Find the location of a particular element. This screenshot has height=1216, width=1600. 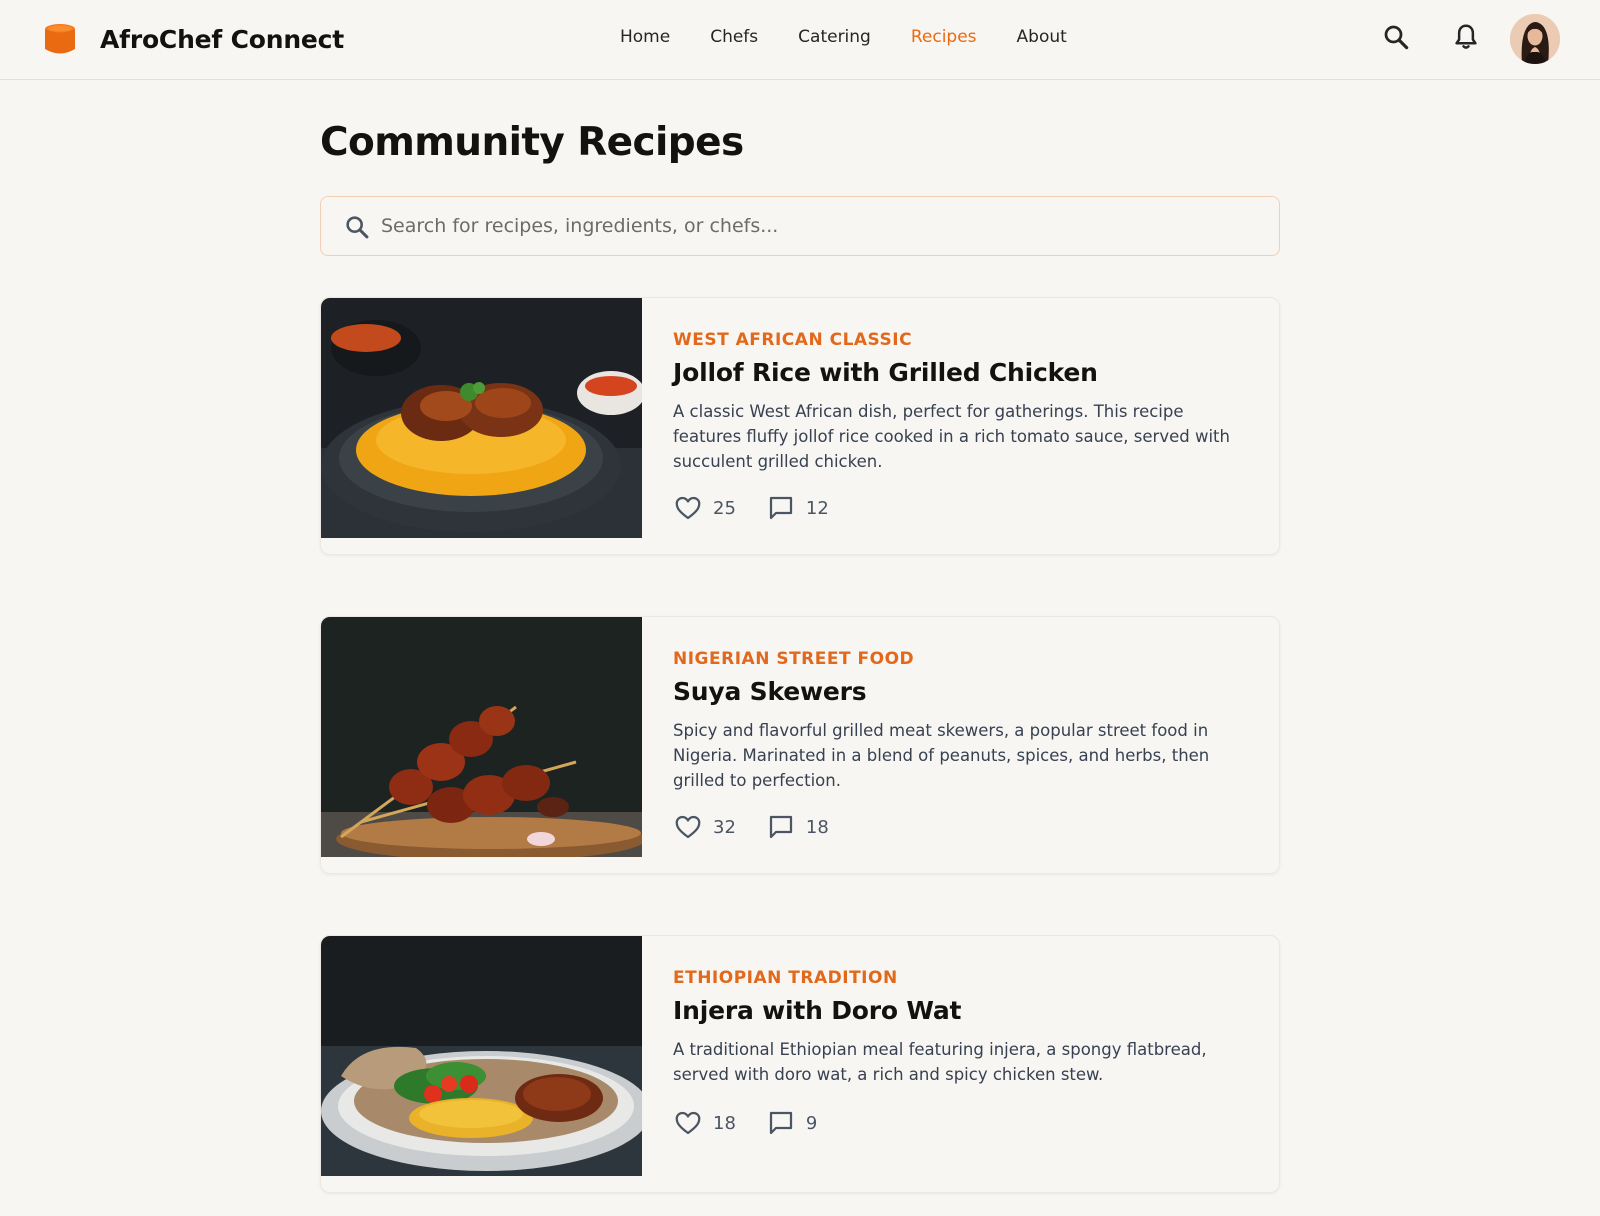

page-title: Community Recipes is located at coordinates (532, 142).